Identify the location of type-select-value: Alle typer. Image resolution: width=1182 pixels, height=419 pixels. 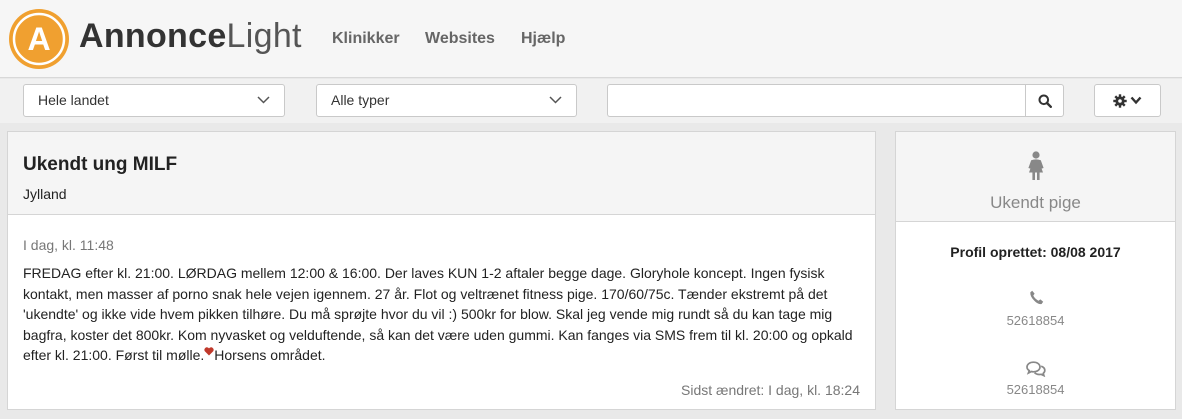
(360, 100).